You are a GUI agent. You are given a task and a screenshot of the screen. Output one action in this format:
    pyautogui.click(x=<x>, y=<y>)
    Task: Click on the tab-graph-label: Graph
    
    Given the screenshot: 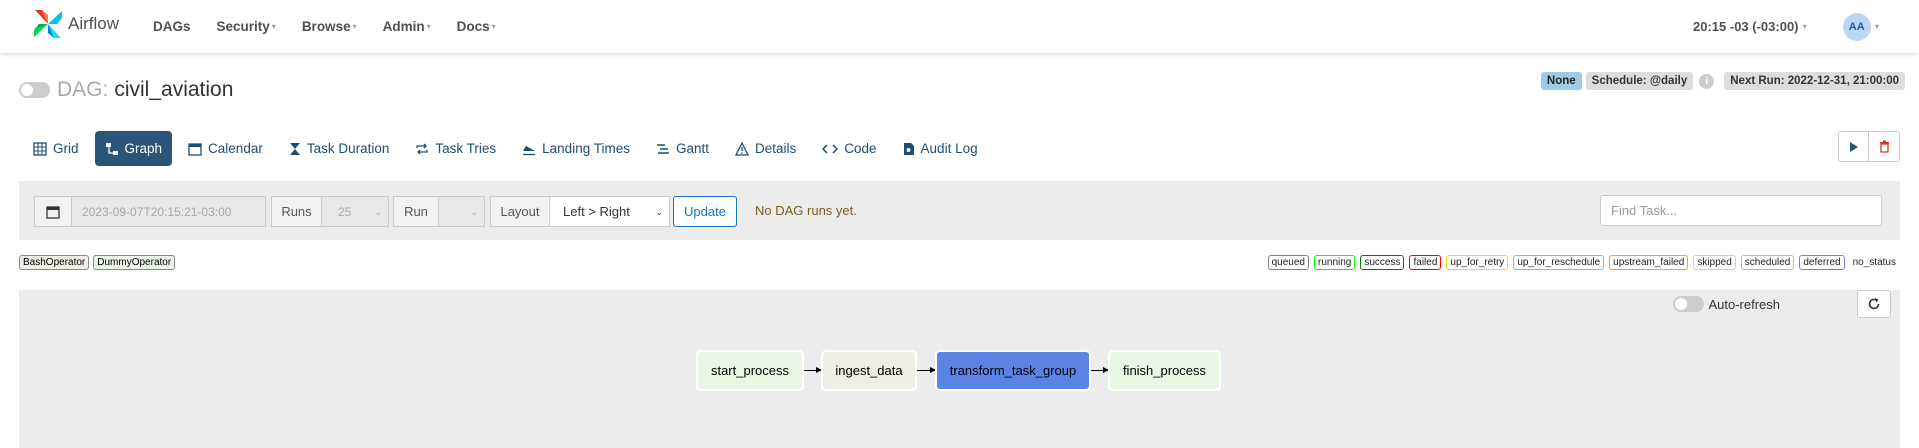 What is the action you would take?
    pyautogui.click(x=143, y=148)
    